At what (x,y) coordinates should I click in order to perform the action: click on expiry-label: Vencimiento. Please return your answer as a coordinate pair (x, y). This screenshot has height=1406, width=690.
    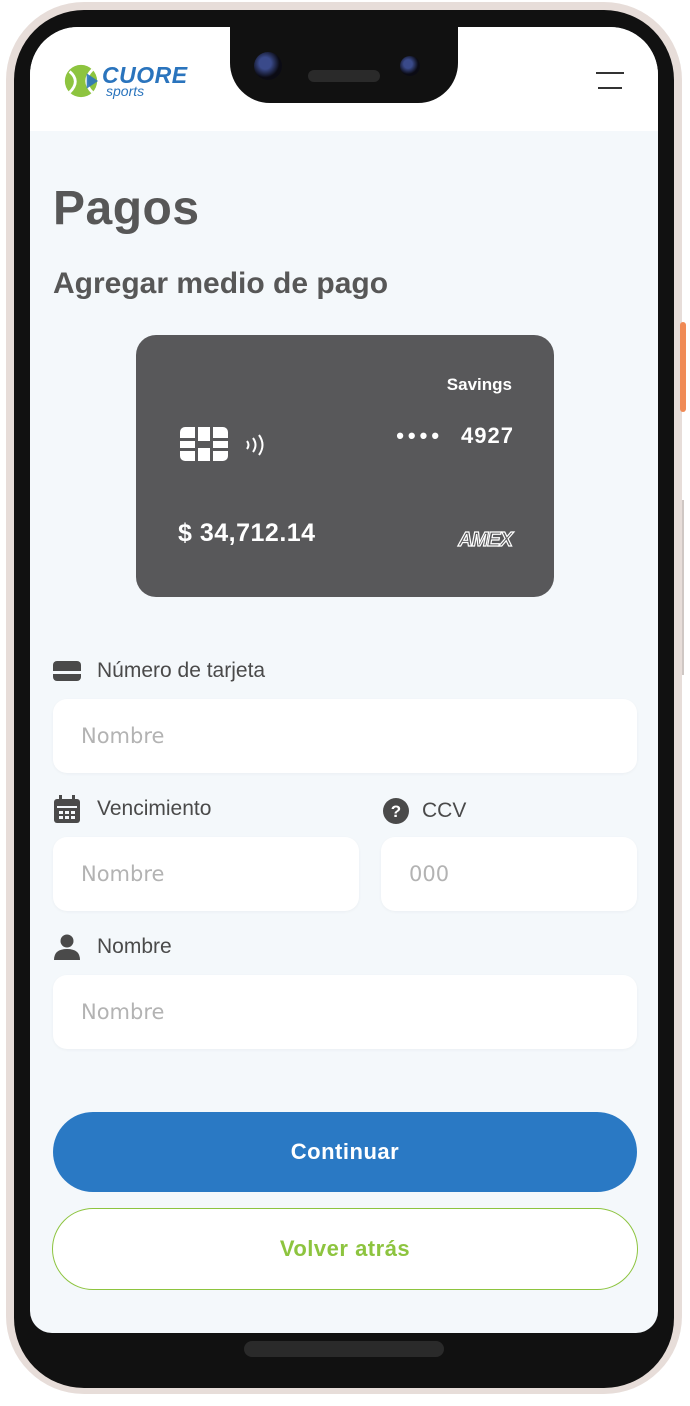
    Looking at the image, I should click on (132, 809).